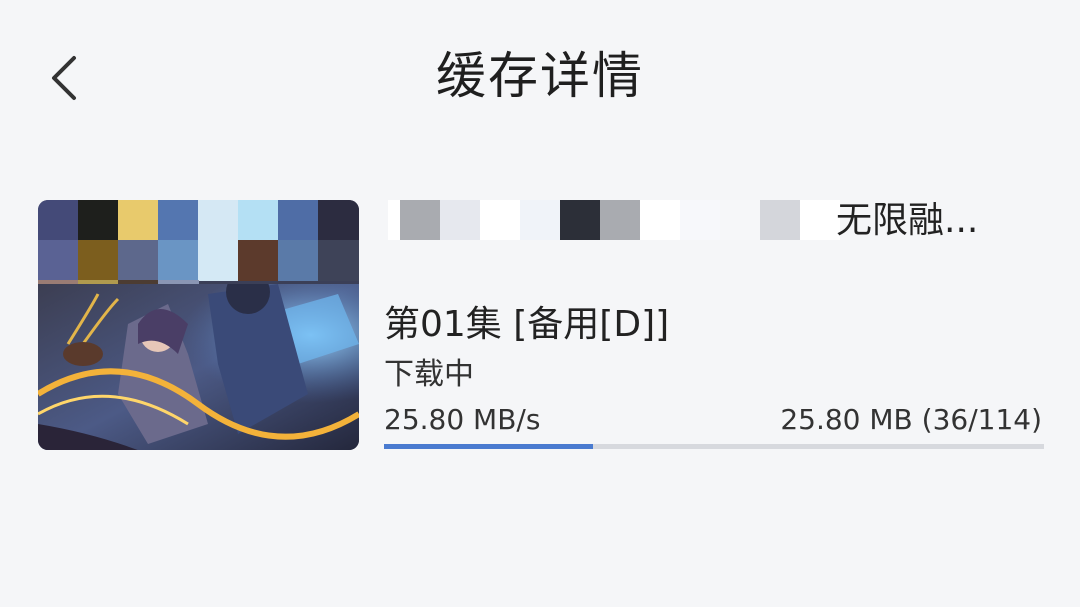 This screenshot has width=1080, height=607. Describe the element at coordinates (714, 446) in the screenshot. I see `download-progress-bar` at that location.